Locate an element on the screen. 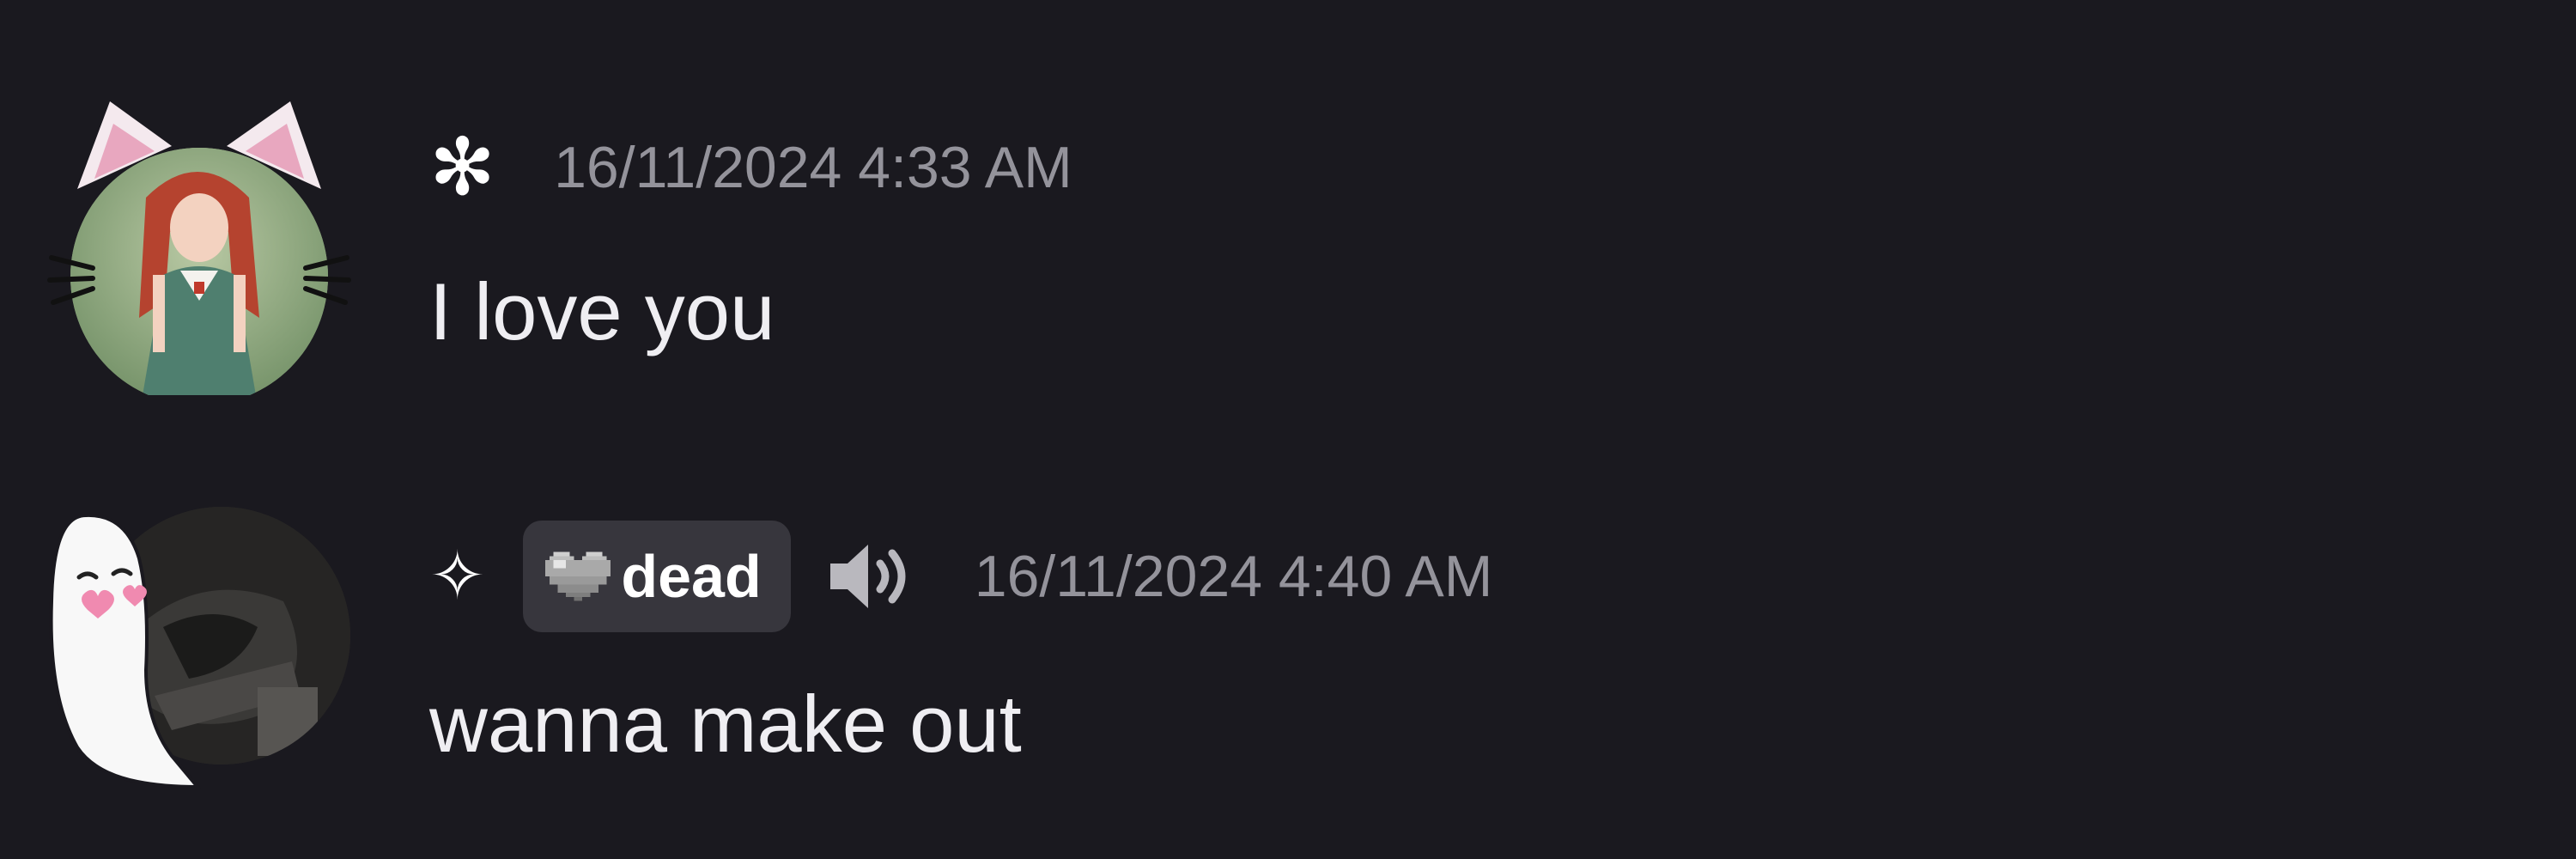 Image resolution: width=2576 pixels, height=859 pixels. ghost-dark-photo-avatar-icon is located at coordinates (199, 648).